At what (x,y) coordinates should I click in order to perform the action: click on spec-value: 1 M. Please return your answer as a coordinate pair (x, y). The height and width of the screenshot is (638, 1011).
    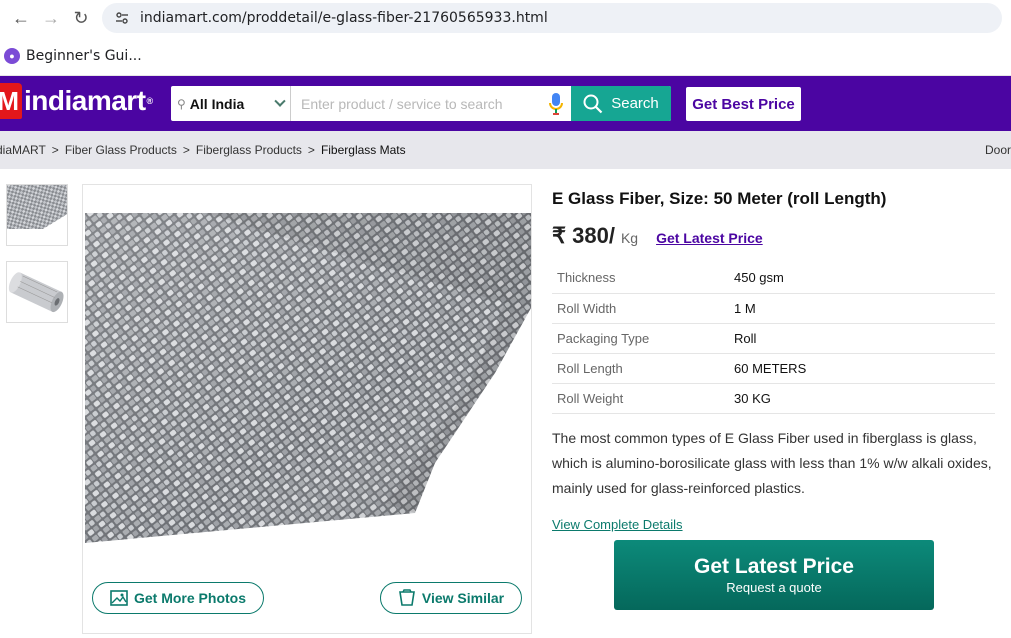
    Looking at the image, I should click on (862, 308).